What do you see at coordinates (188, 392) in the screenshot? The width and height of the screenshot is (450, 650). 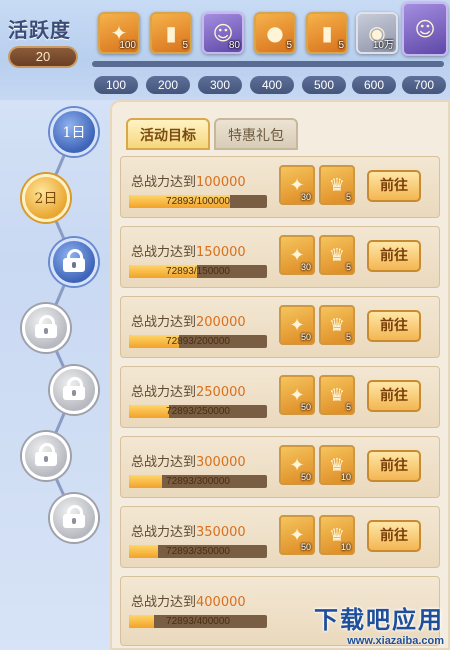 I see `task-description: 总战力达到250000` at bounding box center [188, 392].